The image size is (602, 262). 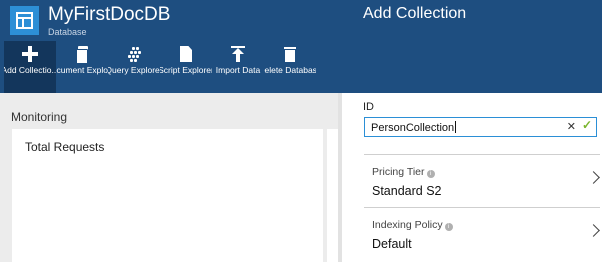 I want to click on id-input-value-wrapper: PersonCollection, so click(x=414, y=127).